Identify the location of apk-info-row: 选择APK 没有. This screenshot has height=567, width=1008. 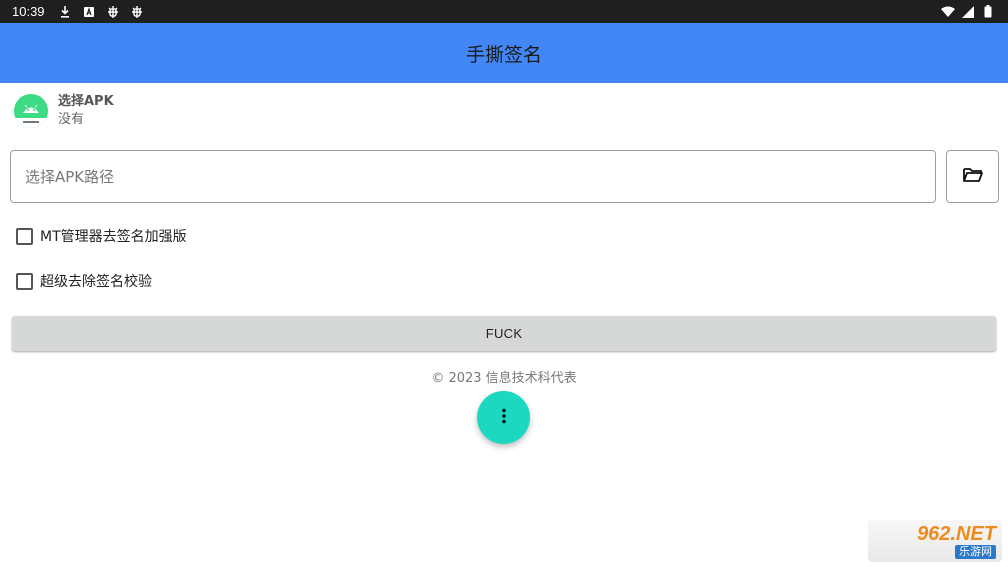
(64, 111).